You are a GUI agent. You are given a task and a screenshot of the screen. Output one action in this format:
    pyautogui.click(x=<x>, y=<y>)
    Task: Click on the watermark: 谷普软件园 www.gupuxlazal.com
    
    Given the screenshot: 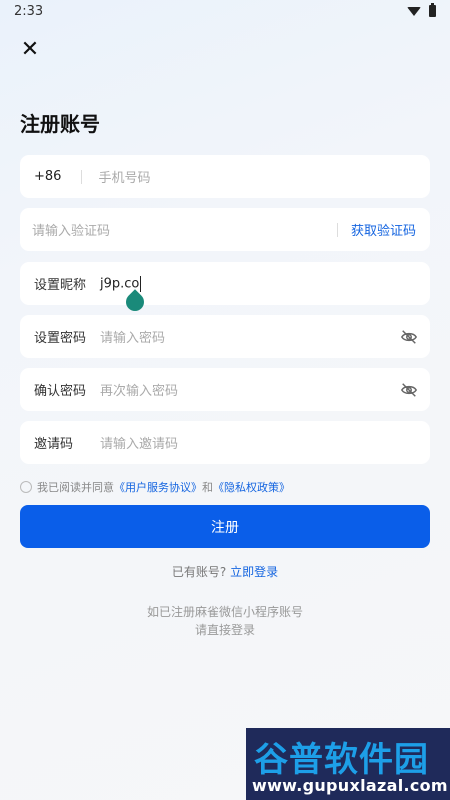 What is the action you would take?
    pyautogui.click(x=348, y=764)
    